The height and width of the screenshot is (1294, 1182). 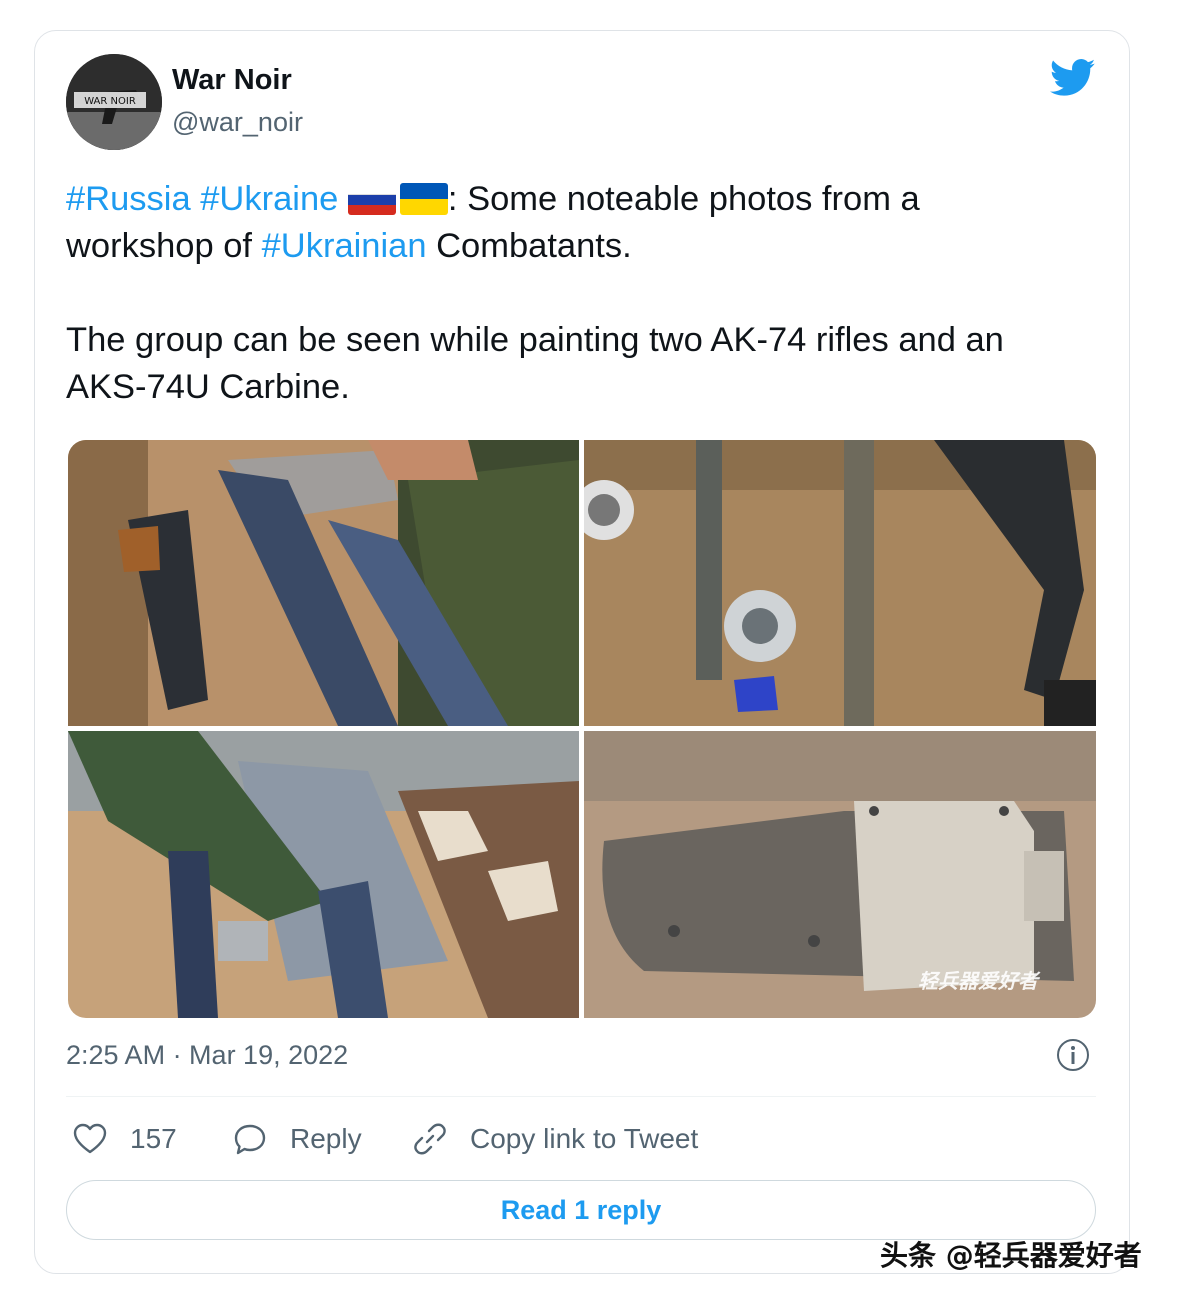 What do you see at coordinates (1073, 78) in the screenshot?
I see `twitter-bird-icon` at bounding box center [1073, 78].